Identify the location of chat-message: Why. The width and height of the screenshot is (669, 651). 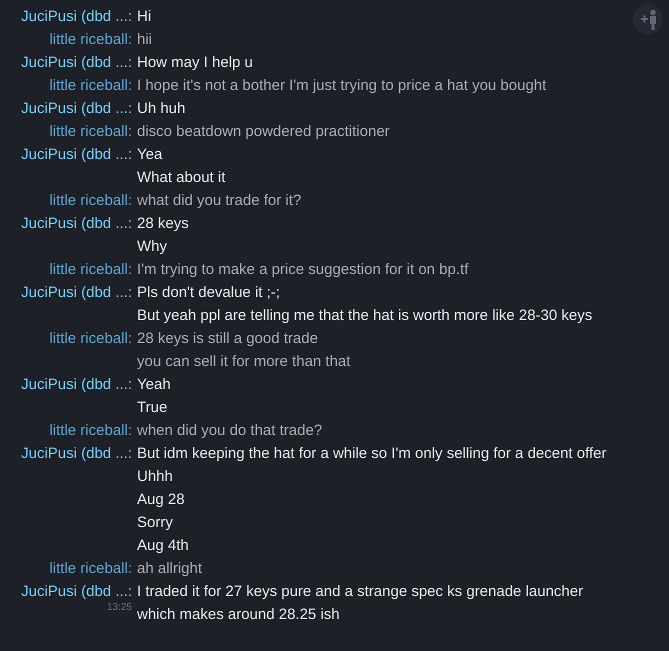
(152, 246).